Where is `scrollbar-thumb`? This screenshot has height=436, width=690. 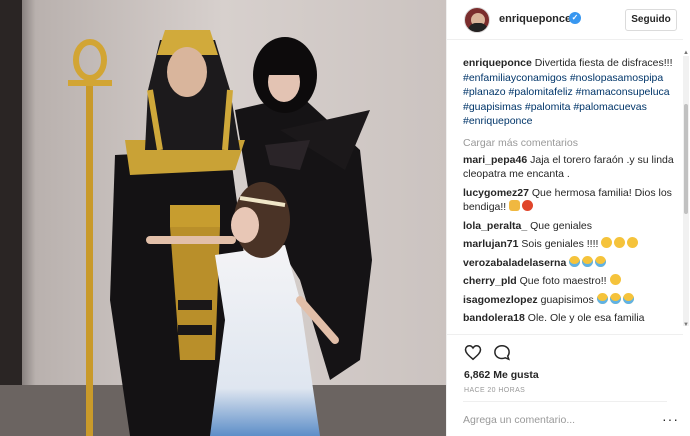 scrollbar-thumb is located at coordinates (686, 159).